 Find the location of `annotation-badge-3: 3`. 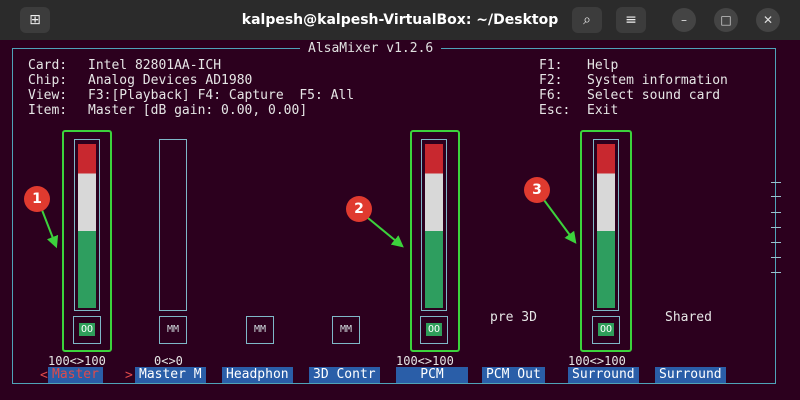

annotation-badge-3: 3 is located at coordinates (537, 190).